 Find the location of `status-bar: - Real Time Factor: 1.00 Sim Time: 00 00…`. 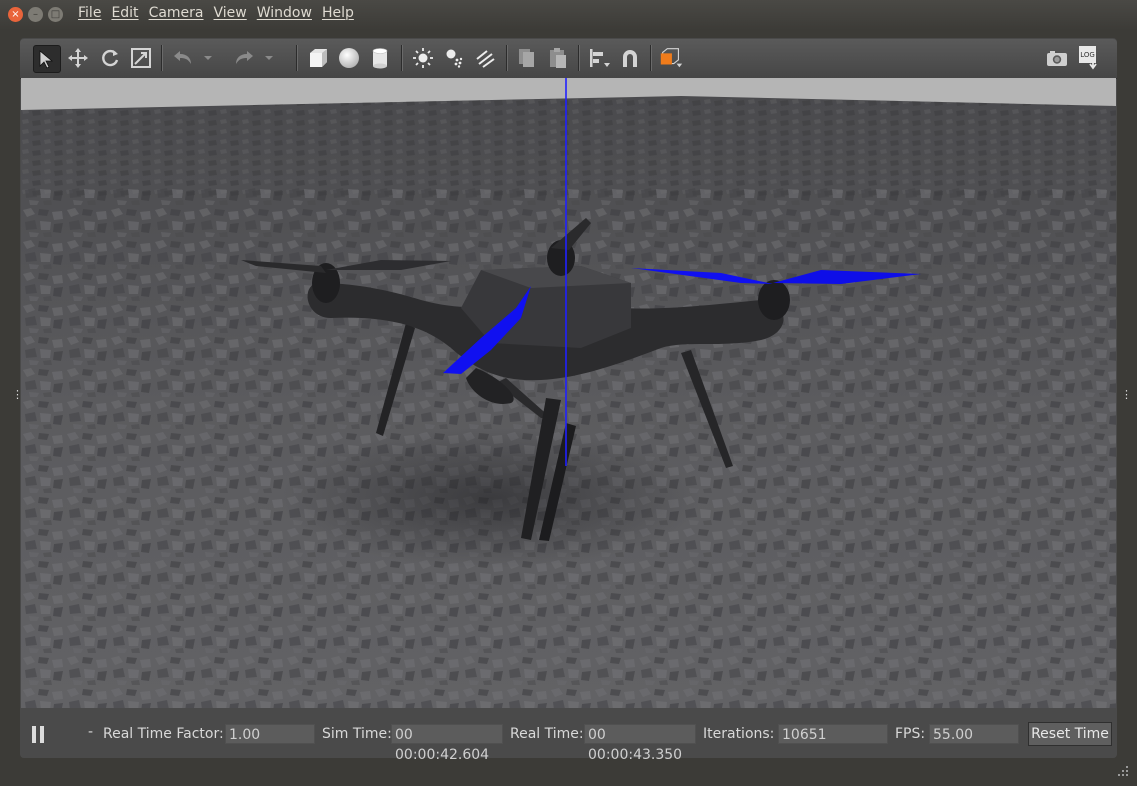

status-bar: - Real Time Factor: 1.00 Sim Time: 00 00… is located at coordinates (568, 736).